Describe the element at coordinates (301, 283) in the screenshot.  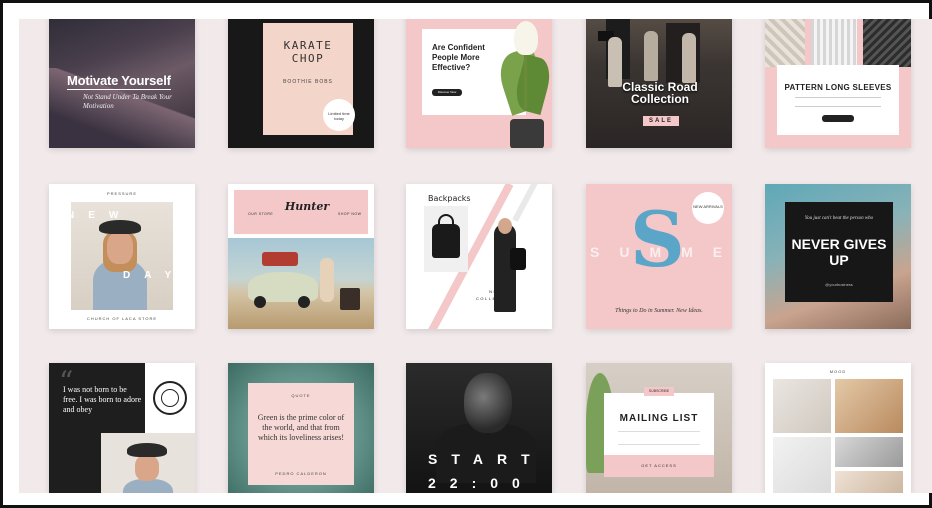
I see `beach-photo` at that location.